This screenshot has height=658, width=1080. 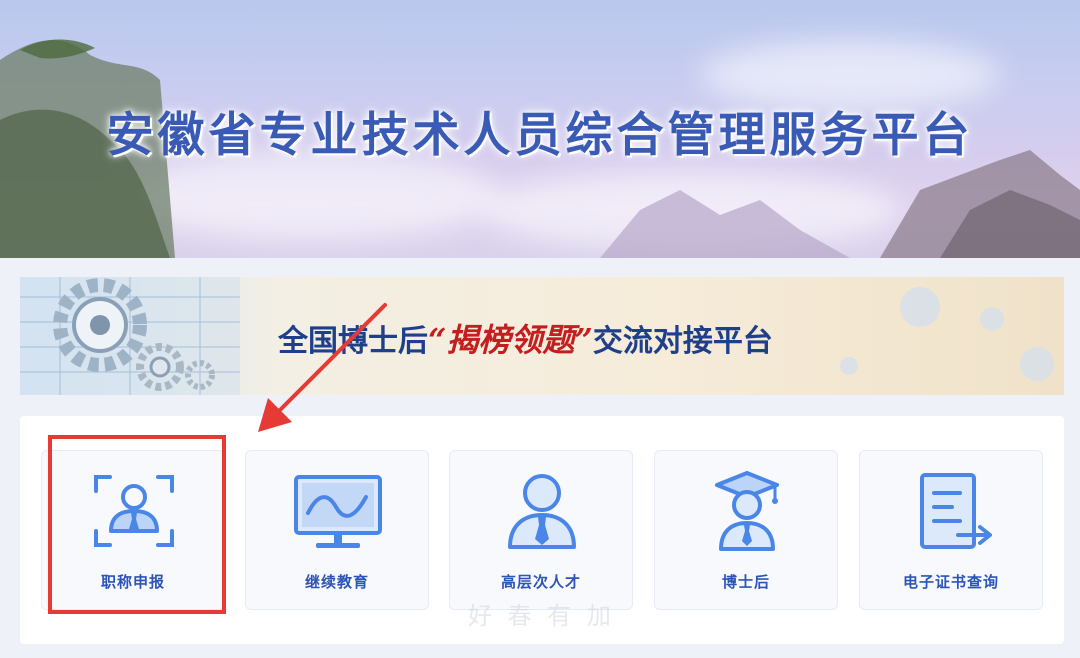 I want to click on banner-quote-open: “, so click(x=437, y=340).